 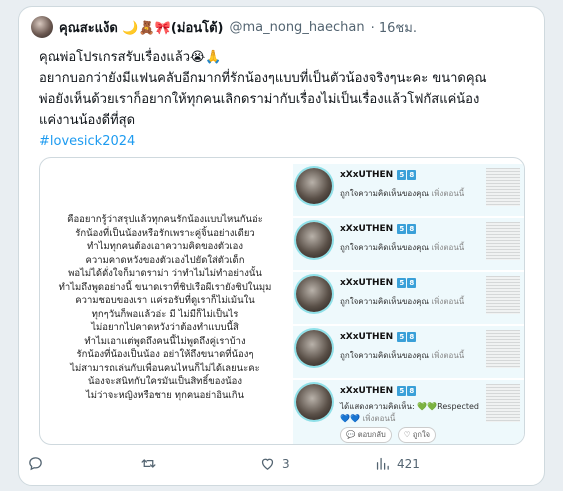 What do you see at coordinates (382, 463) in the screenshot?
I see `views-icon` at bounding box center [382, 463].